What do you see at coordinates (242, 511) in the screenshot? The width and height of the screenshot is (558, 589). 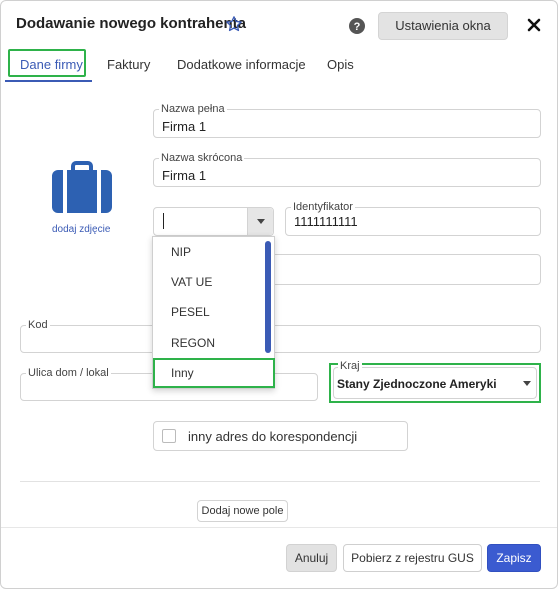 I see `add-field-button: Dodaj nowe pole` at bounding box center [242, 511].